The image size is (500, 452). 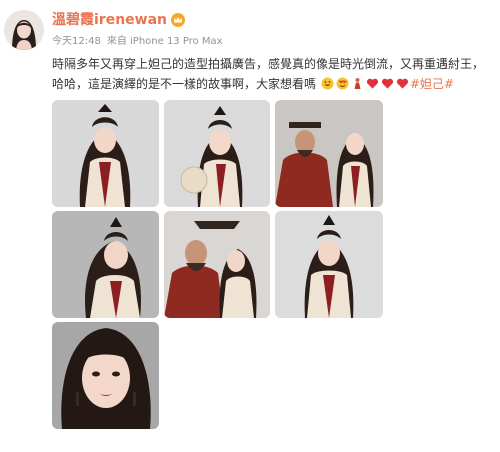 What do you see at coordinates (432, 84) in the screenshot?
I see `hashtag-link: #妲己#` at bounding box center [432, 84].